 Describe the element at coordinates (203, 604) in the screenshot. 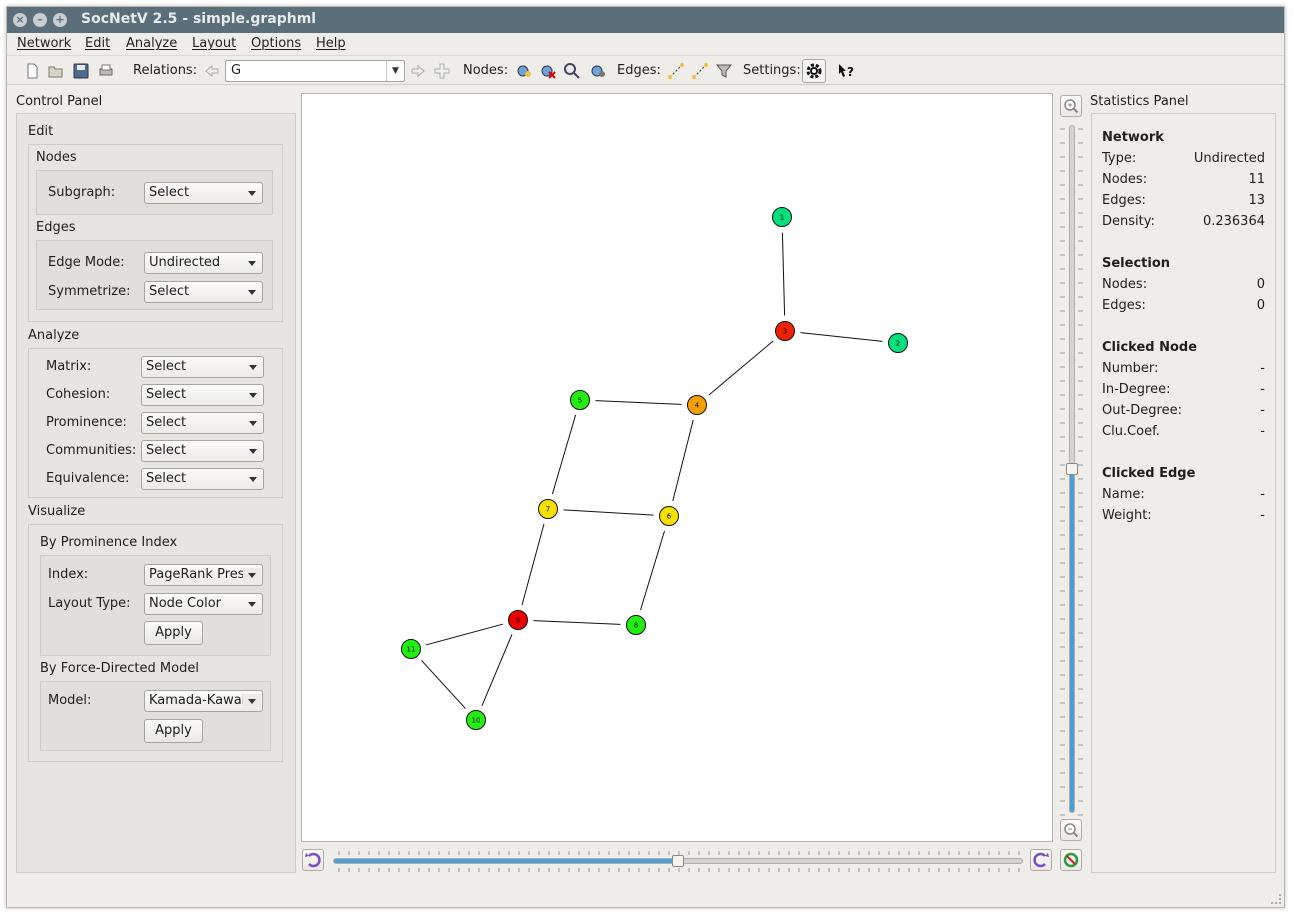

I see `layout-type-select: Node Color` at that location.